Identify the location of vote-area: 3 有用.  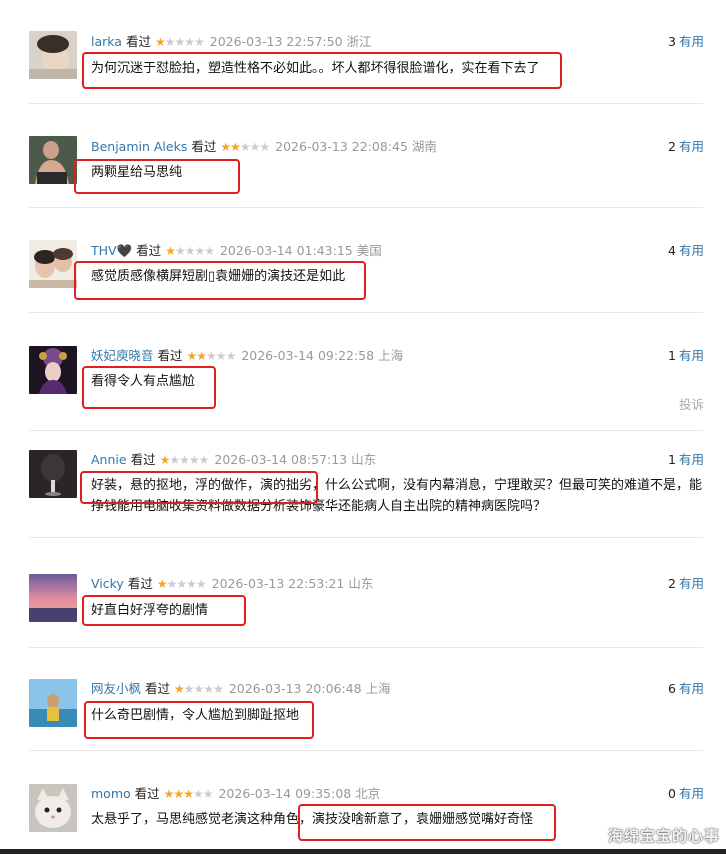
(686, 42).